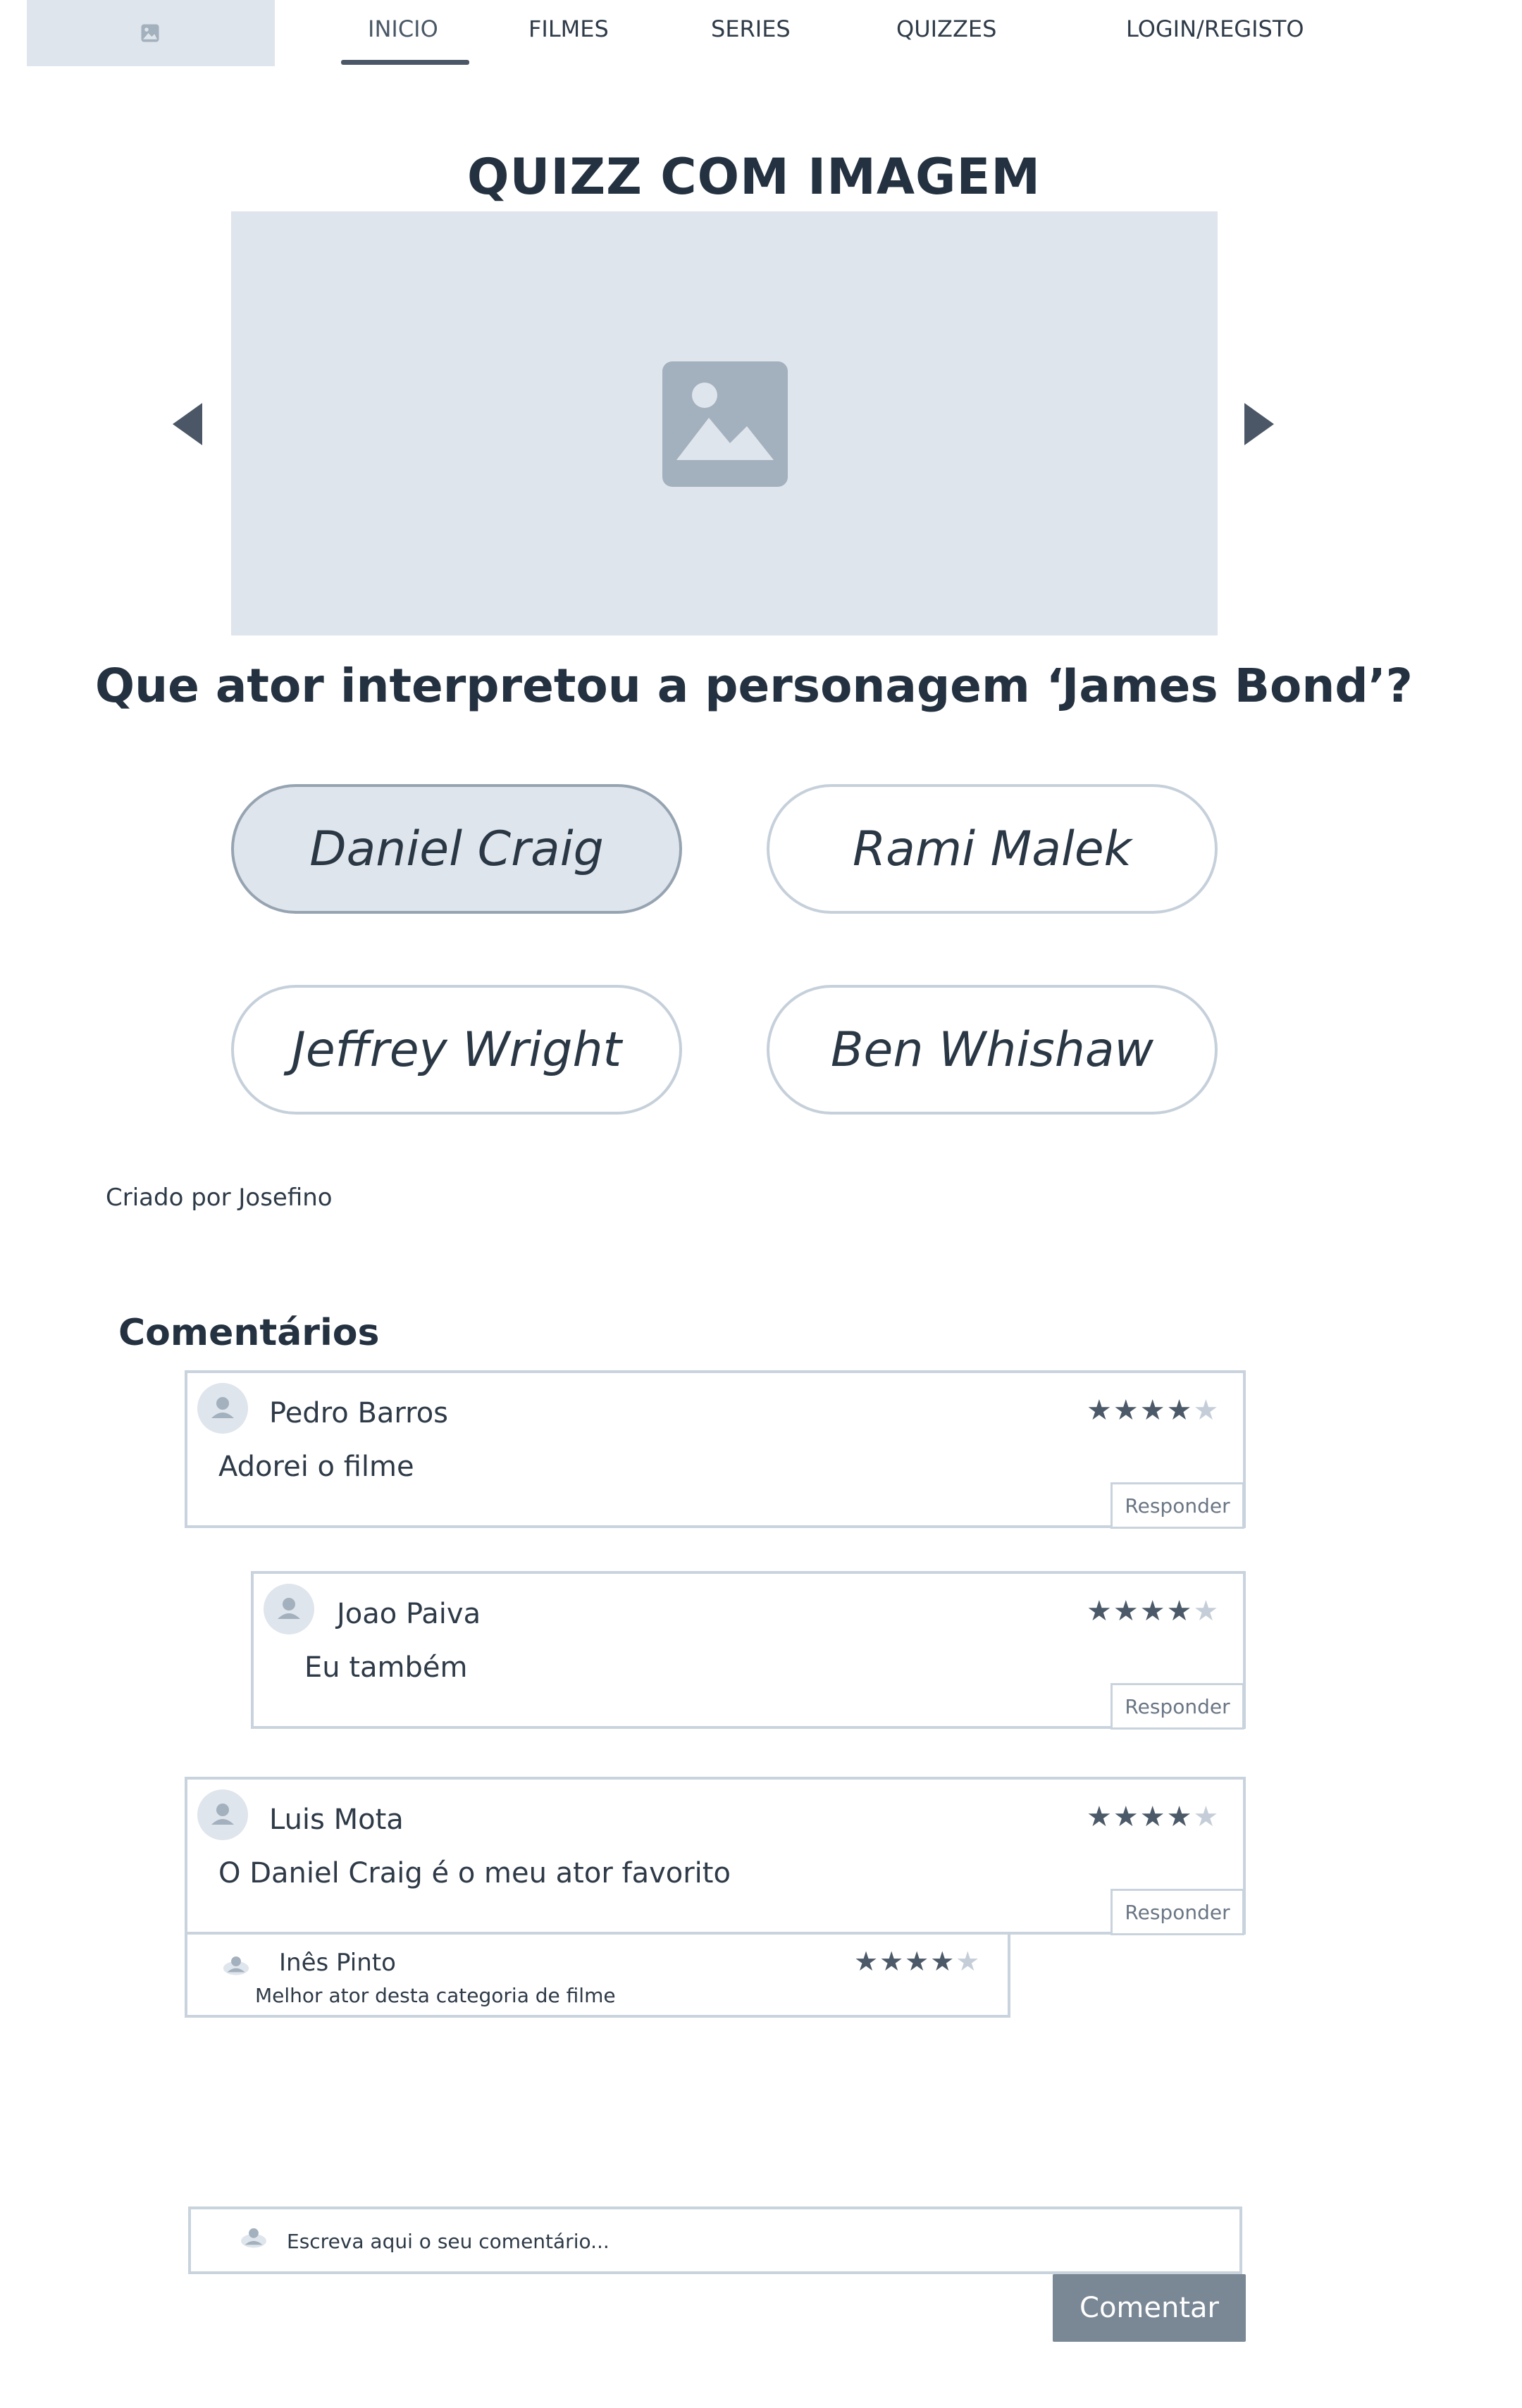 Image resolution: width=1522 pixels, height=2408 pixels. I want to click on answer-label: Daniel Craig, so click(456, 849).